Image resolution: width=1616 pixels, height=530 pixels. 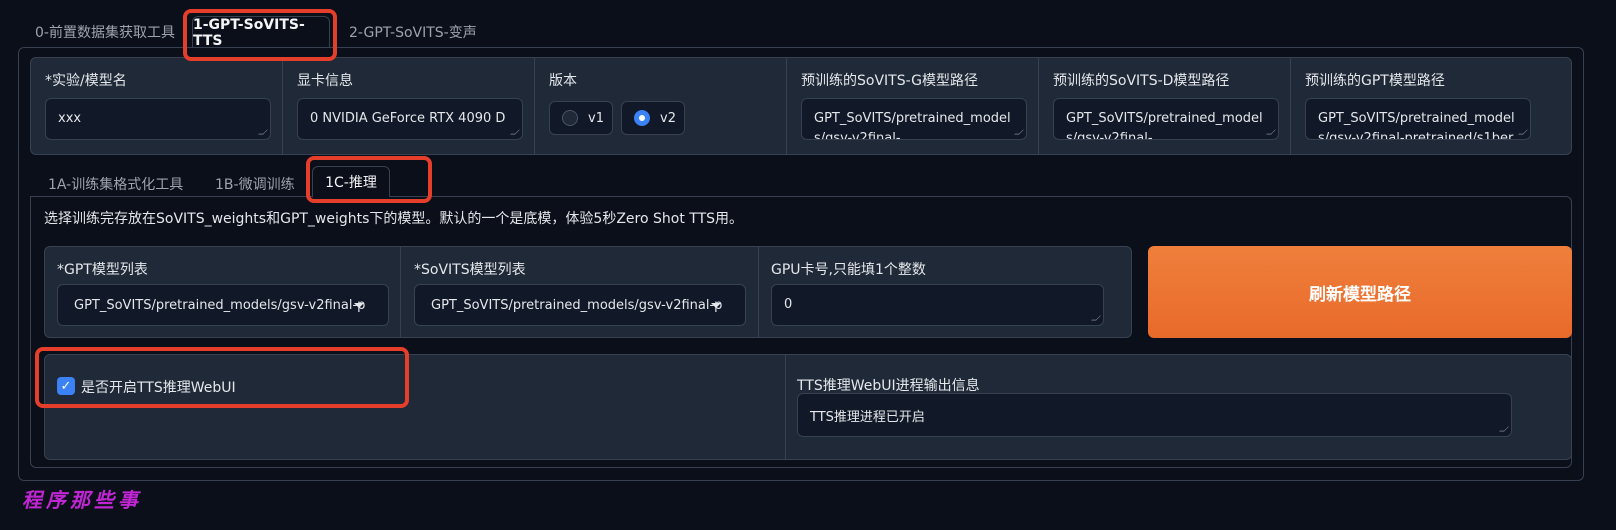 I want to click on sovits-g-label: 预训练的SoVITS-G模型路径, so click(x=890, y=81).